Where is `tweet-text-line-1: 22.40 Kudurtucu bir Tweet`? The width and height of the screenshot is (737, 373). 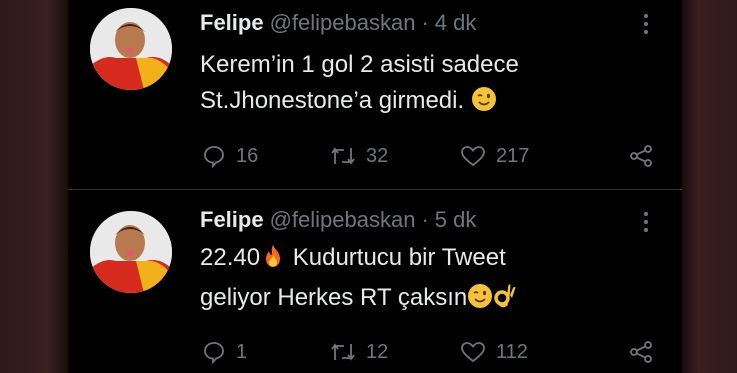 tweet-text-line-1: 22.40 Kudurtucu bir Tweet is located at coordinates (425, 260).